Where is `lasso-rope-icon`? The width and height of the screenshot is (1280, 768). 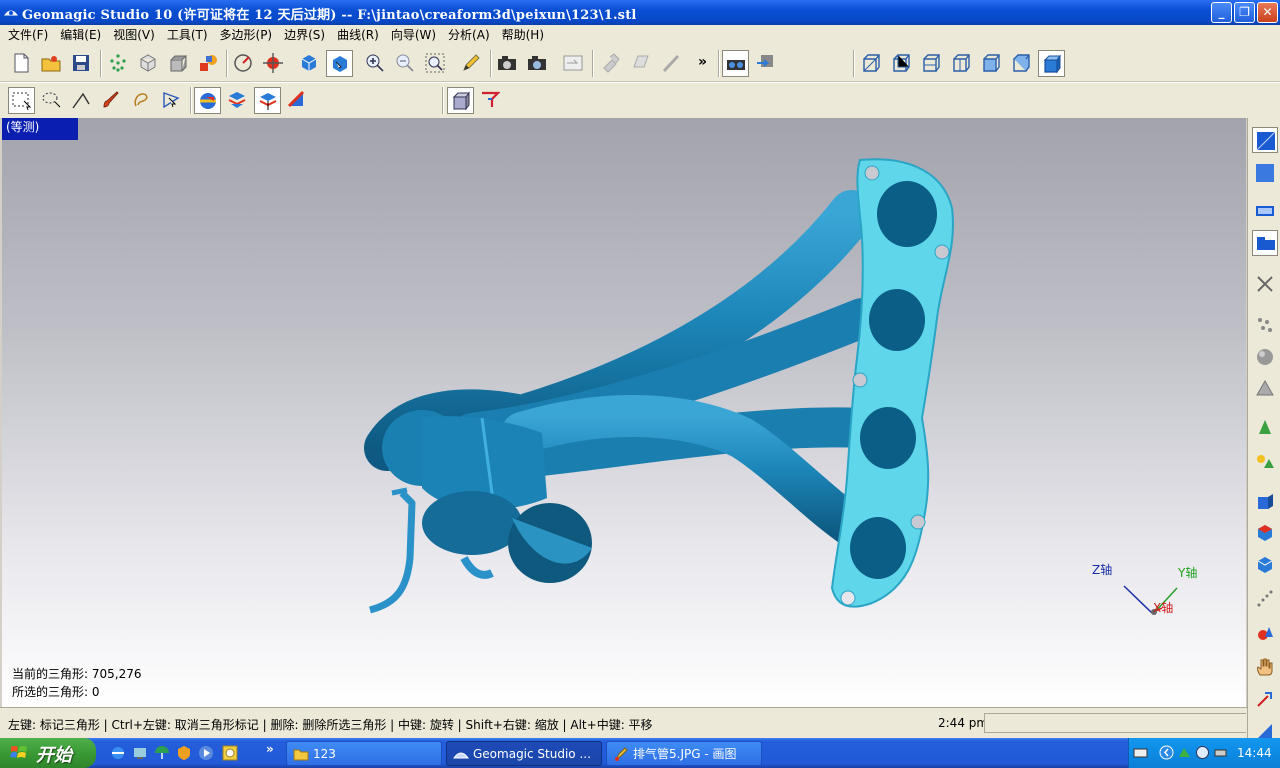 lasso-rope-icon is located at coordinates (141, 100).